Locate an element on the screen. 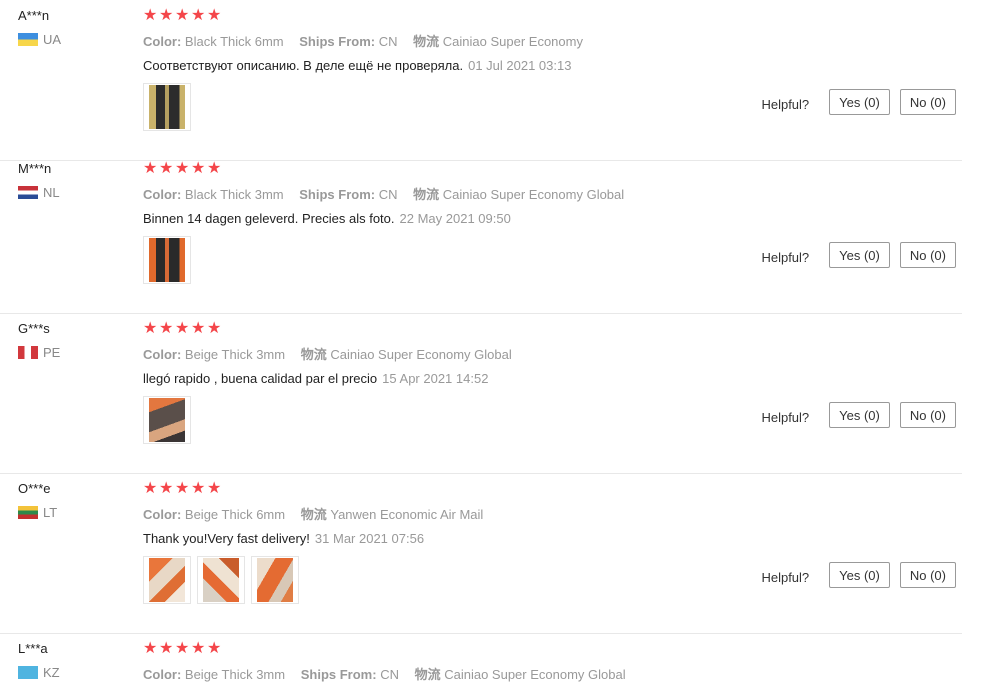 The height and width of the screenshot is (691, 981). flag-lt-icon is located at coordinates (28, 512).